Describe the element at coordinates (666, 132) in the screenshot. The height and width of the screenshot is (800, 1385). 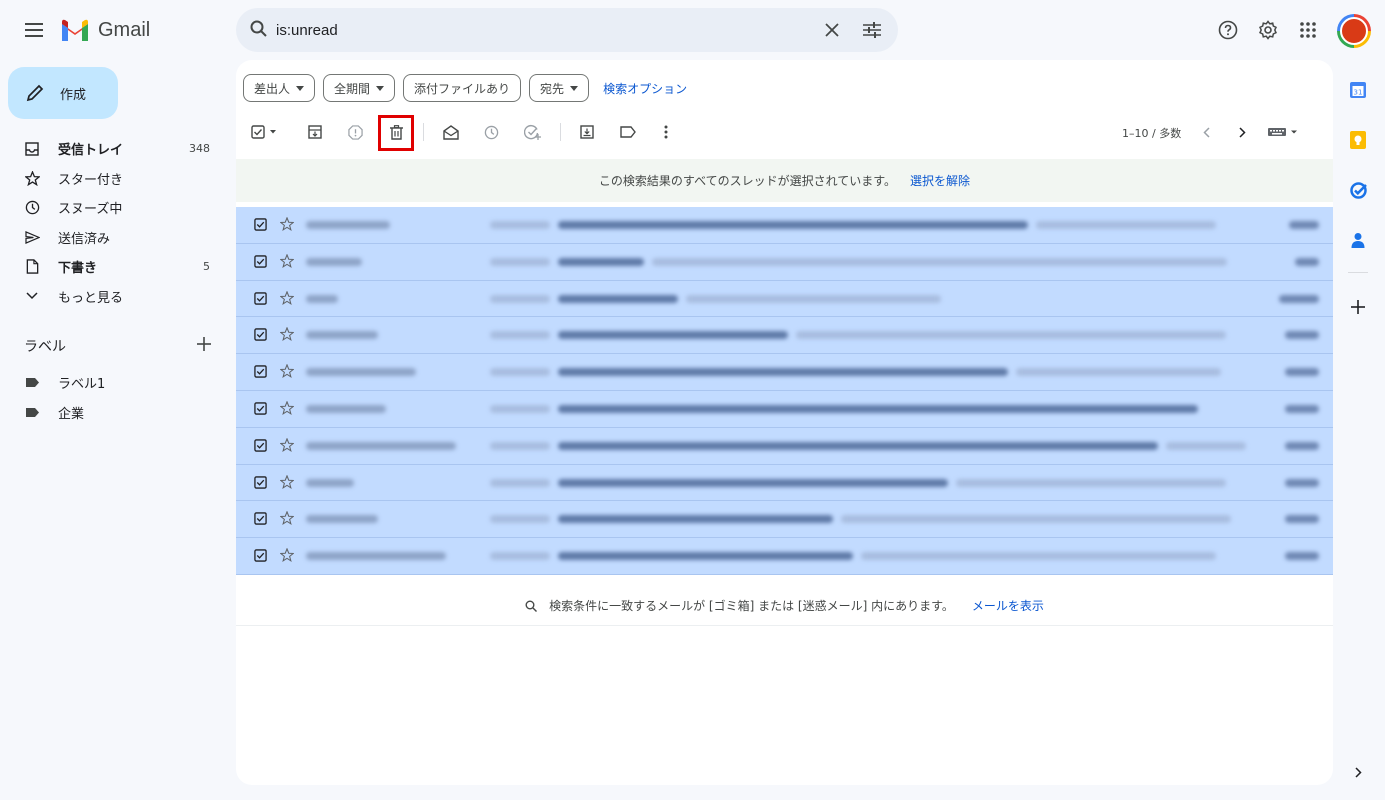
I see `more-actions-button` at that location.